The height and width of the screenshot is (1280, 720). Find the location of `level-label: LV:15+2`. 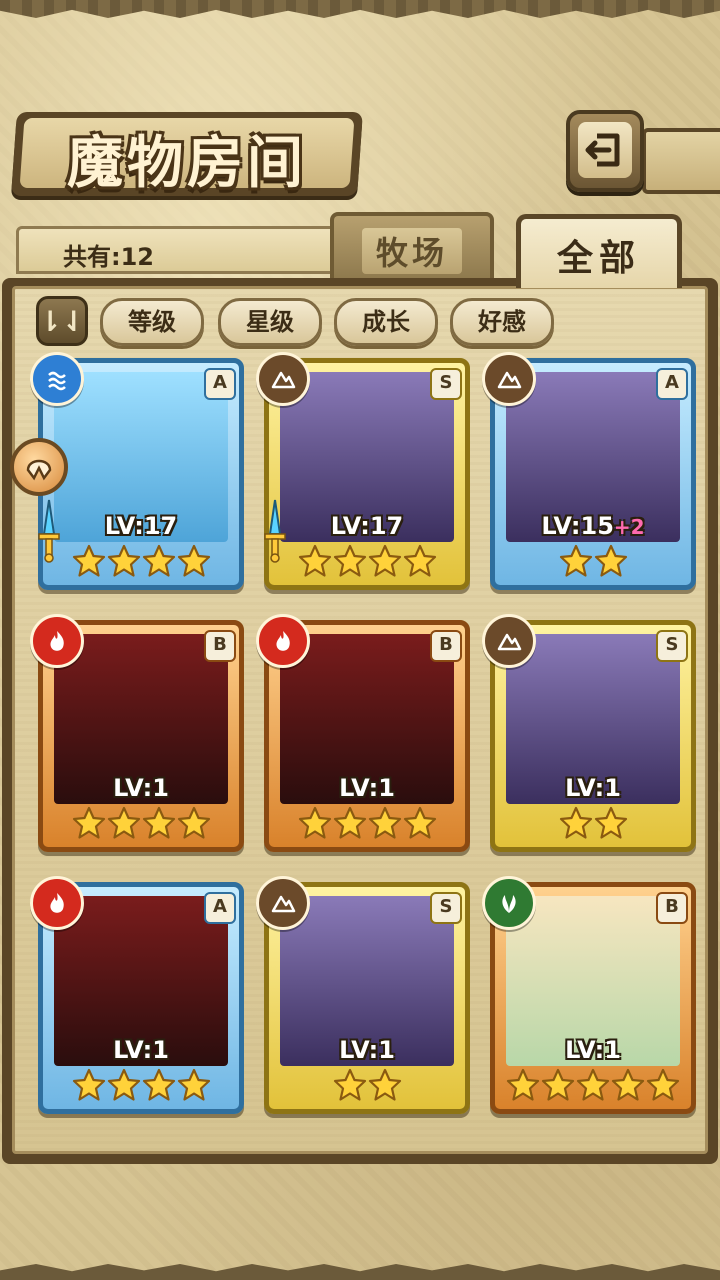

level-label: LV:15+2 is located at coordinates (593, 526).